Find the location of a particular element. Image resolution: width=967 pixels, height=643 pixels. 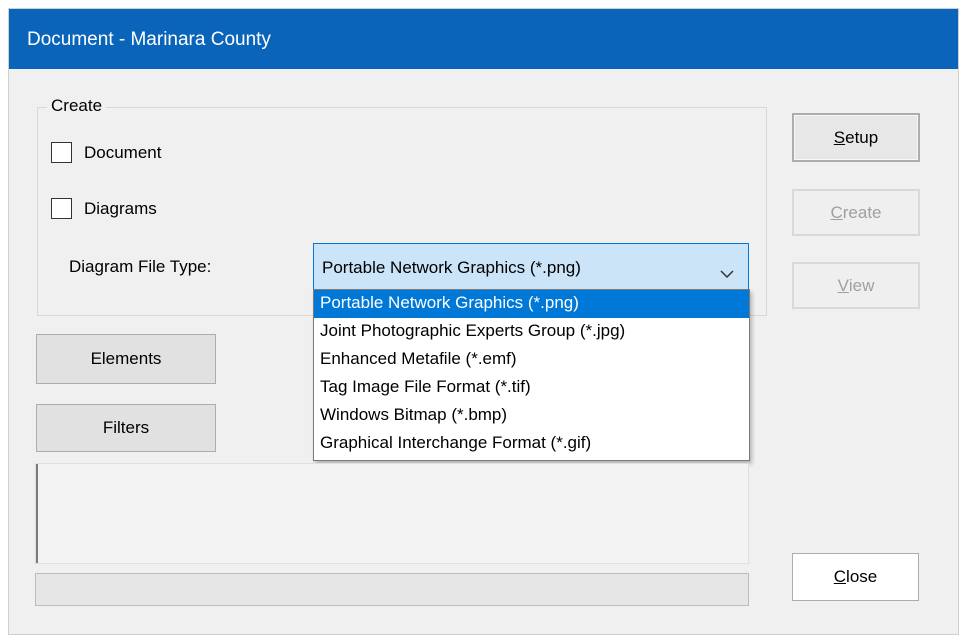

diagram-file-type-value: Portable Network Graphics (*.png) is located at coordinates (451, 267).